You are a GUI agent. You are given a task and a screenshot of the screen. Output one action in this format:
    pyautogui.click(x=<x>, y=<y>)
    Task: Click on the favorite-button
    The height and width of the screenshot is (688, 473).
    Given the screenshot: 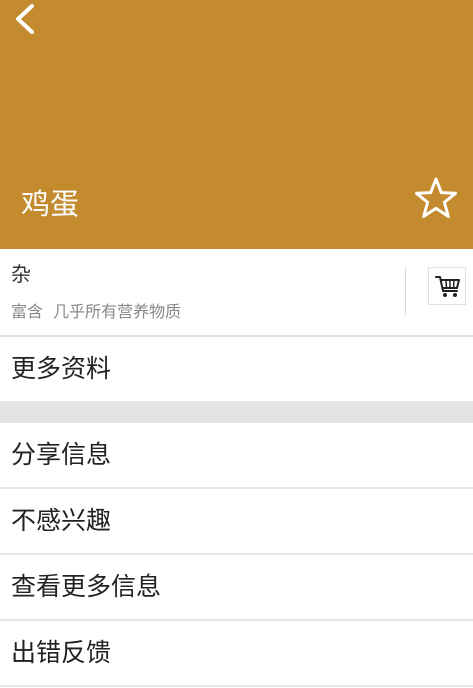 What is the action you would take?
    pyautogui.click(x=436, y=199)
    